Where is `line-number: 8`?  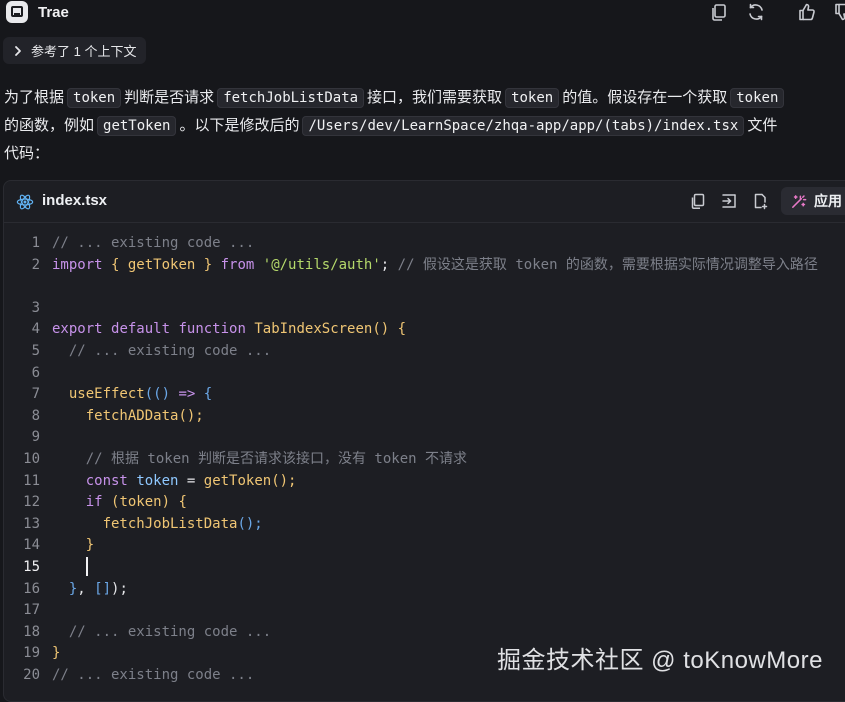 line-number: 8 is located at coordinates (35, 415).